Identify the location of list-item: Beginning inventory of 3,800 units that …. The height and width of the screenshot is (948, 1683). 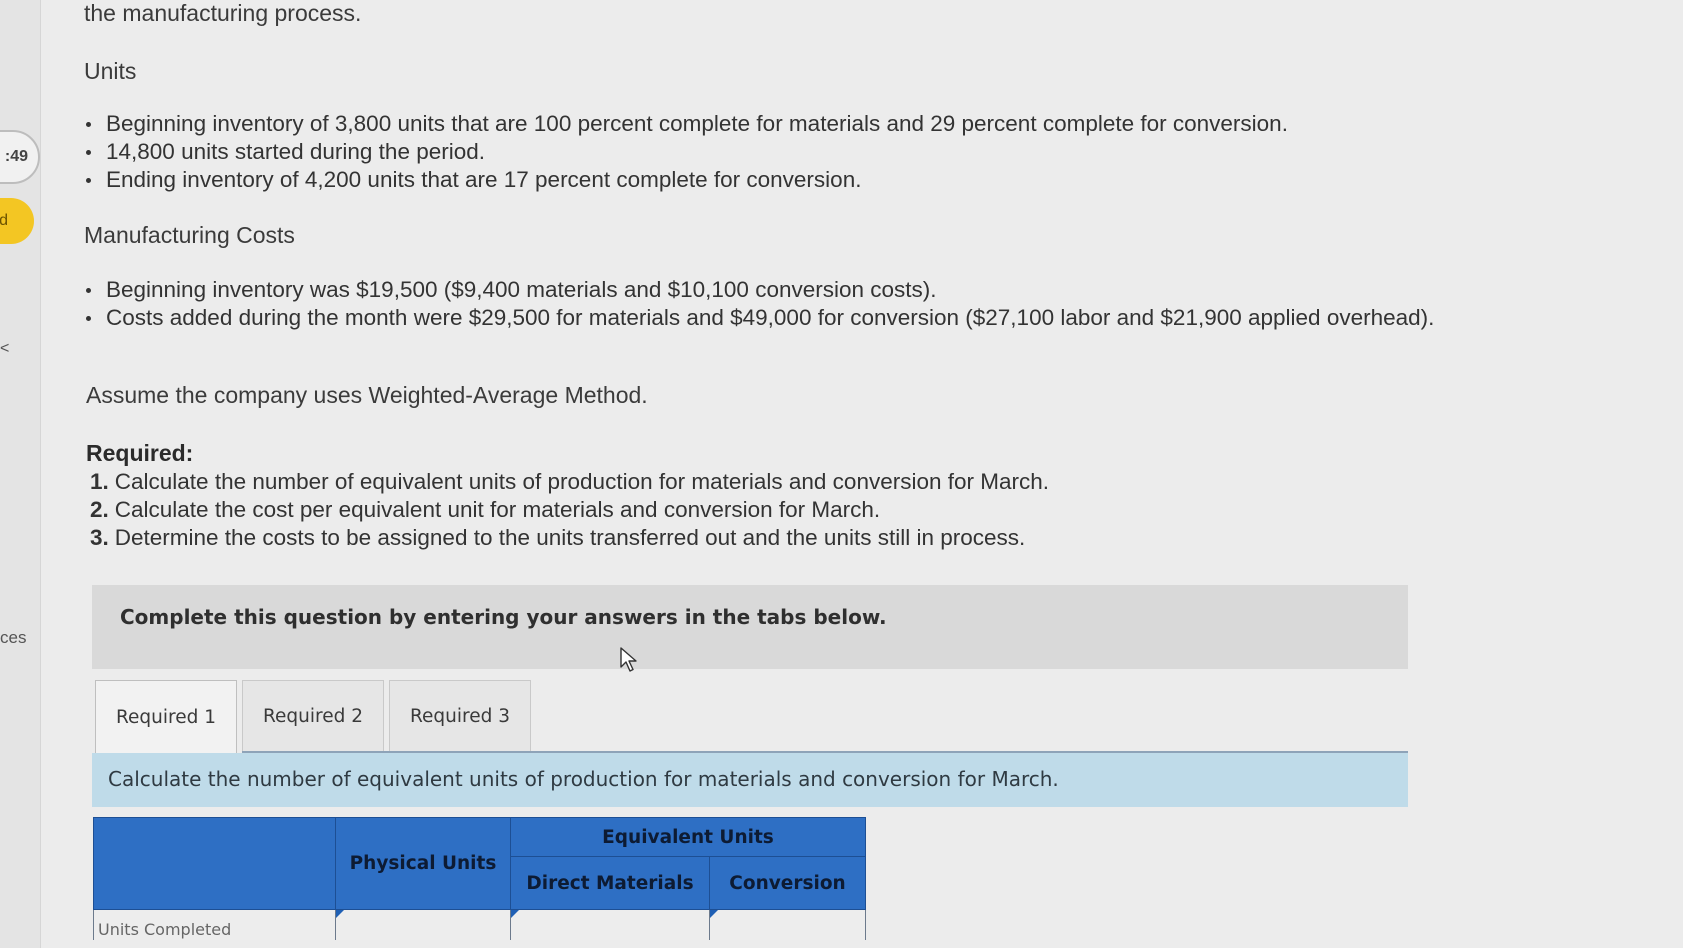
(687, 123).